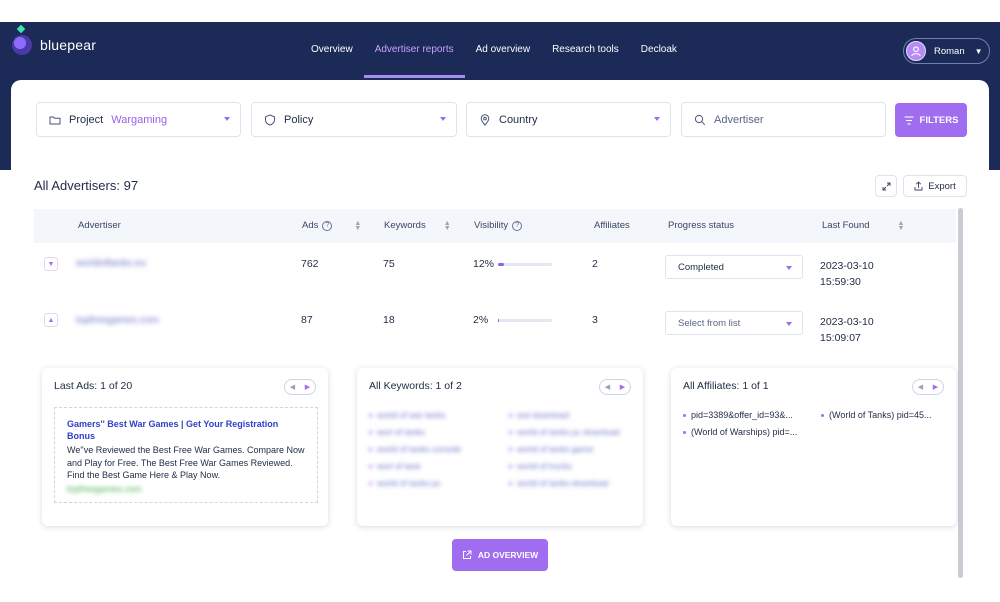 The height and width of the screenshot is (602, 1000). I want to click on nav-ad-overview: Ad overview, so click(503, 50).